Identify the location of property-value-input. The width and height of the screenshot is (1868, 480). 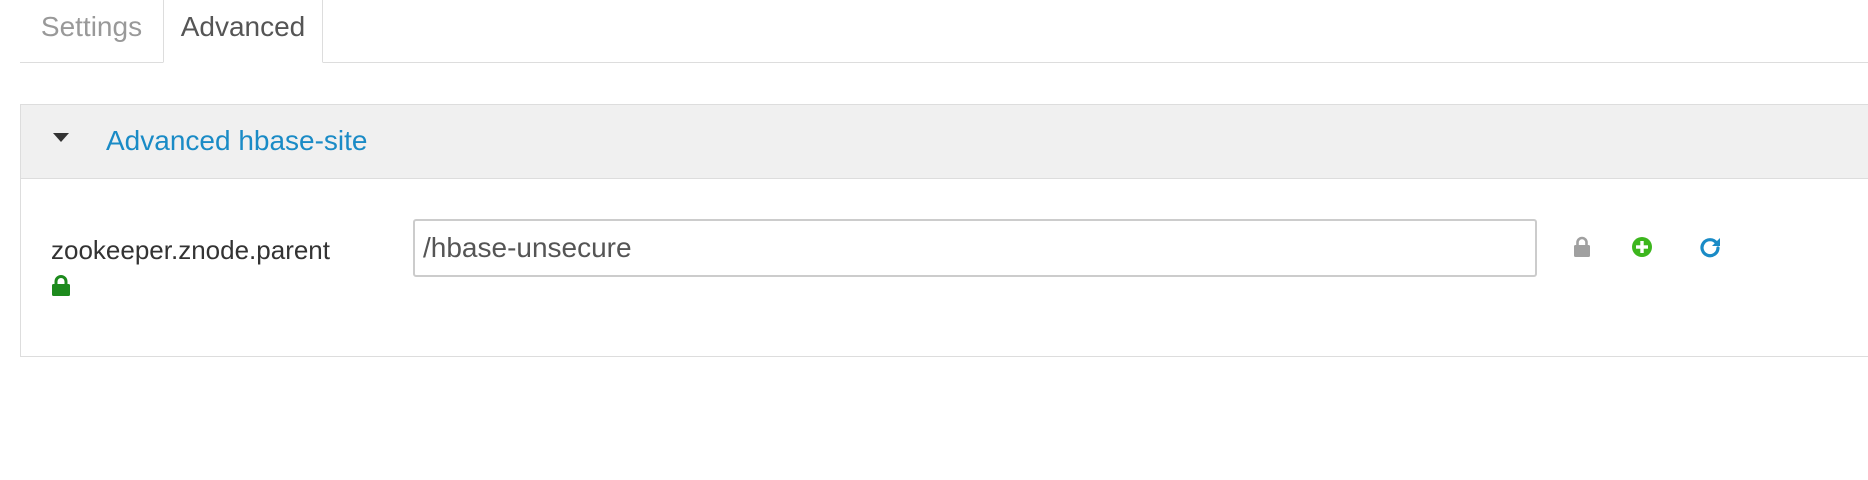
(975, 248).